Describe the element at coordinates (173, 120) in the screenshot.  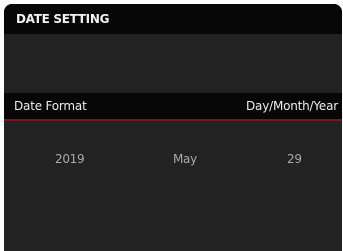
I see `selected-row-underline` at that location.